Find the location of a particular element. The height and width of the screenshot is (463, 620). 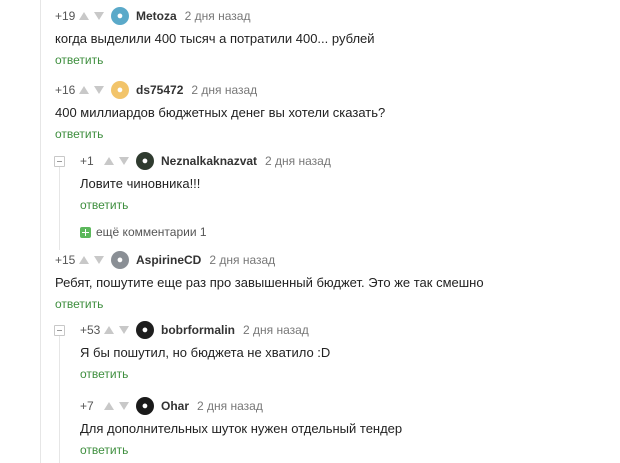

comment-author: Metoza is located at coordinates (156, 16).